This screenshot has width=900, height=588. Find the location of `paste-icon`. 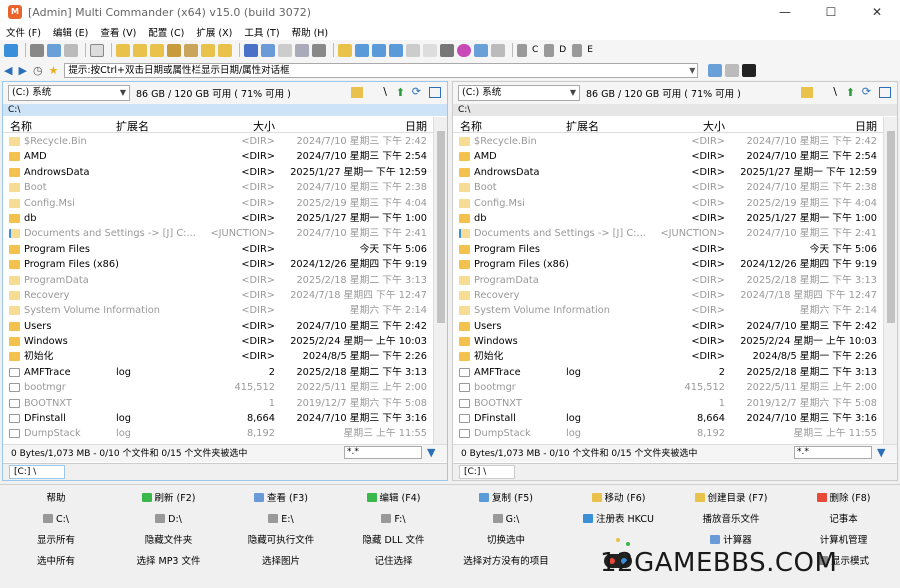

paste-icon is located at coordinates (71, 50).